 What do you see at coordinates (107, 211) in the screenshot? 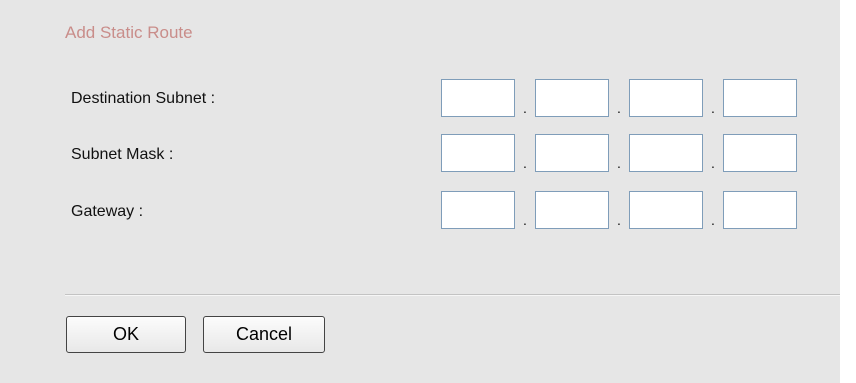
I see `gateway-label: Gateway :` at bounding box center [107, 211].